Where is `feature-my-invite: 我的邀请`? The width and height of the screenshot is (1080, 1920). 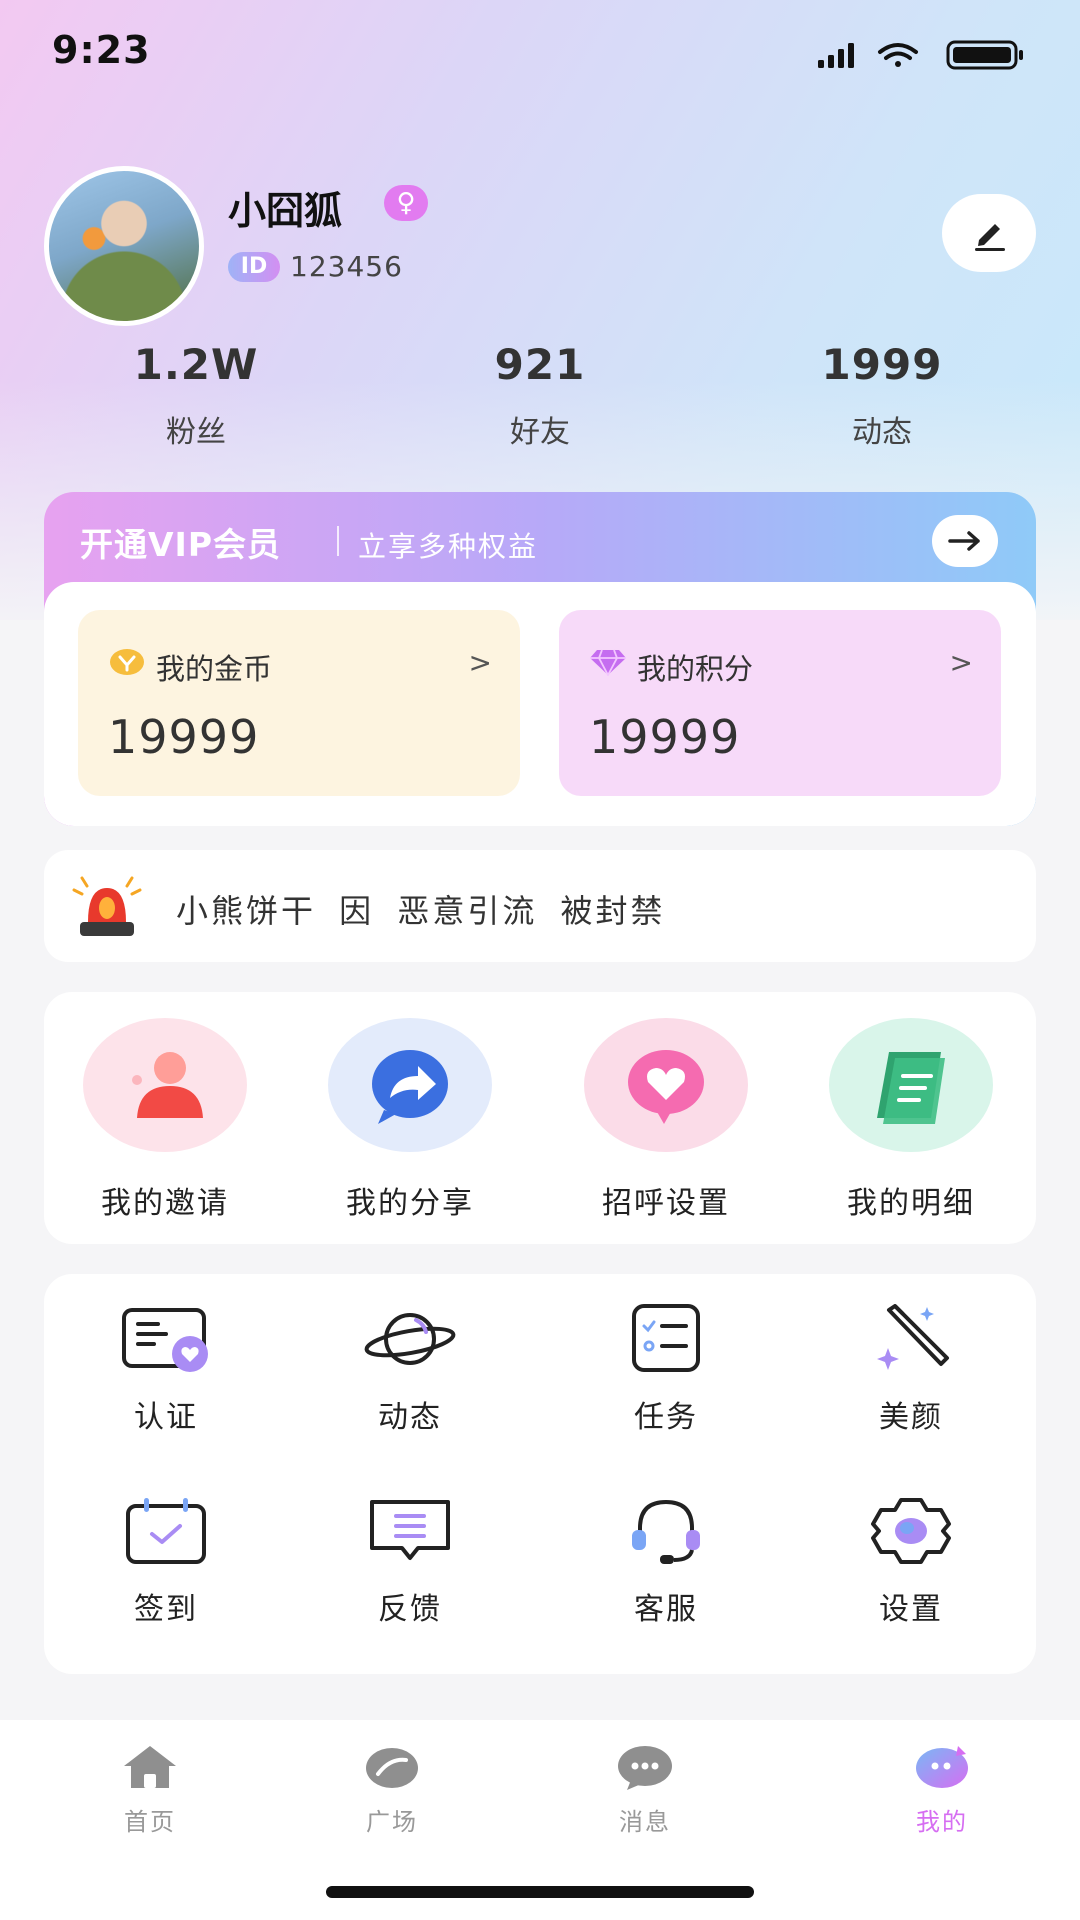
feature-my-invite: 我的邀请 is located at coordinates (165, 1120).